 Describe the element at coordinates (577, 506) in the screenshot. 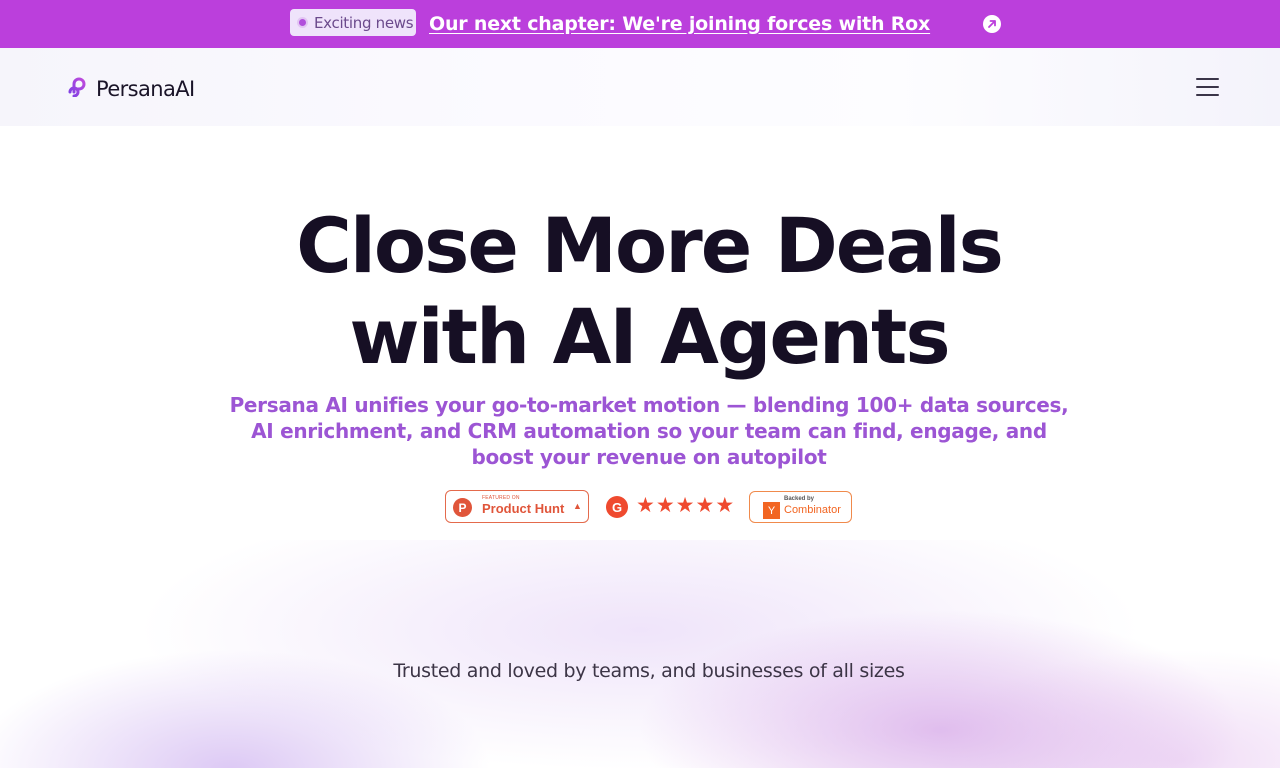

I see `upvote-icon: ▲` at that location.